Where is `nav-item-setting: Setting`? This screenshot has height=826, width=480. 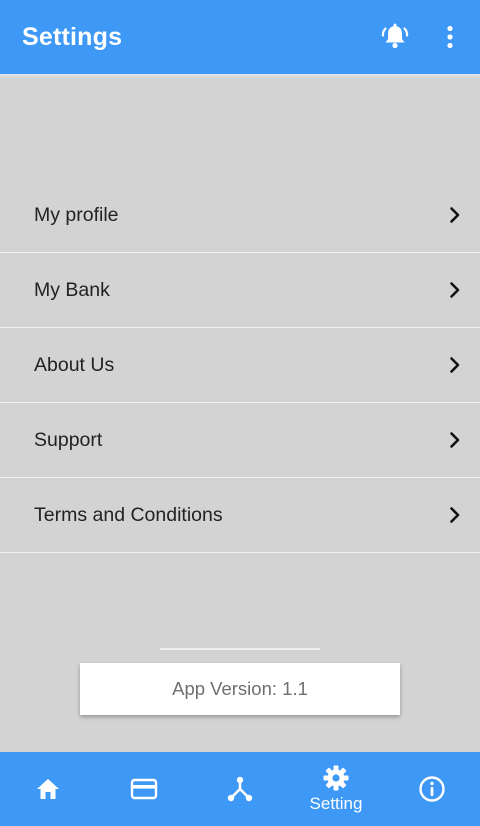 nav-item-setting: Setting is located at coordinates (336, 789).